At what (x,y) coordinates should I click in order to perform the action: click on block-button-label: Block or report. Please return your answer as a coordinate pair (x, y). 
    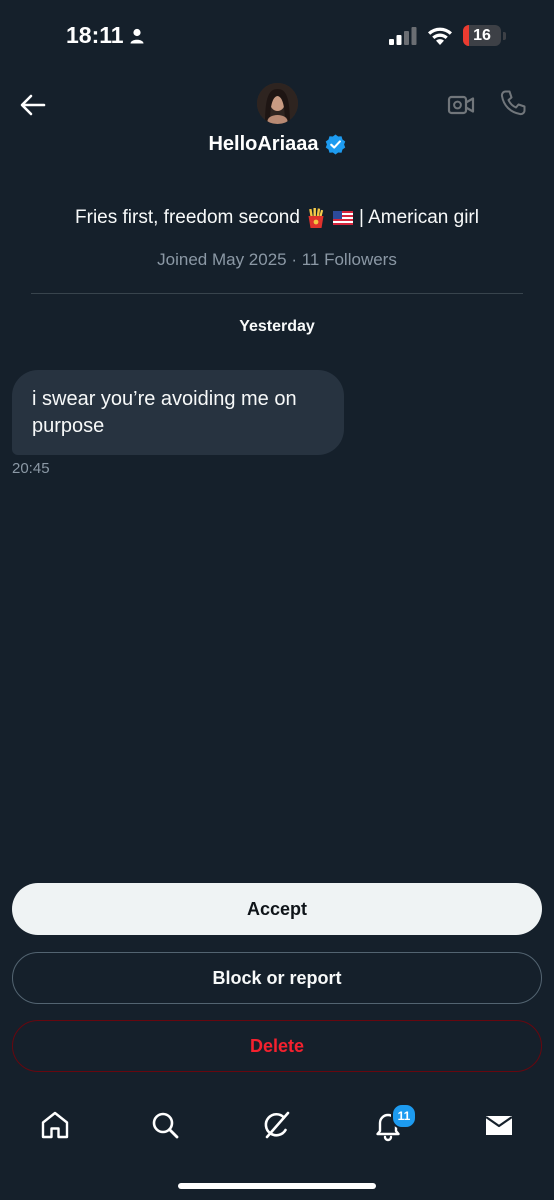
    Looking at the image, I should click on (277, 977).